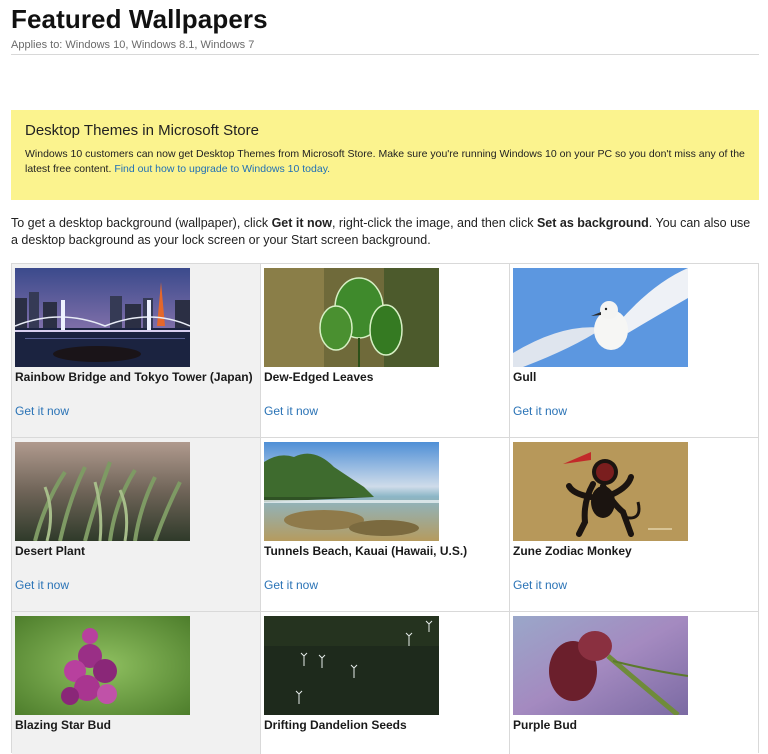 This screenshot has height=754, width=768. I want to click on title-divider, so click(385, 54).